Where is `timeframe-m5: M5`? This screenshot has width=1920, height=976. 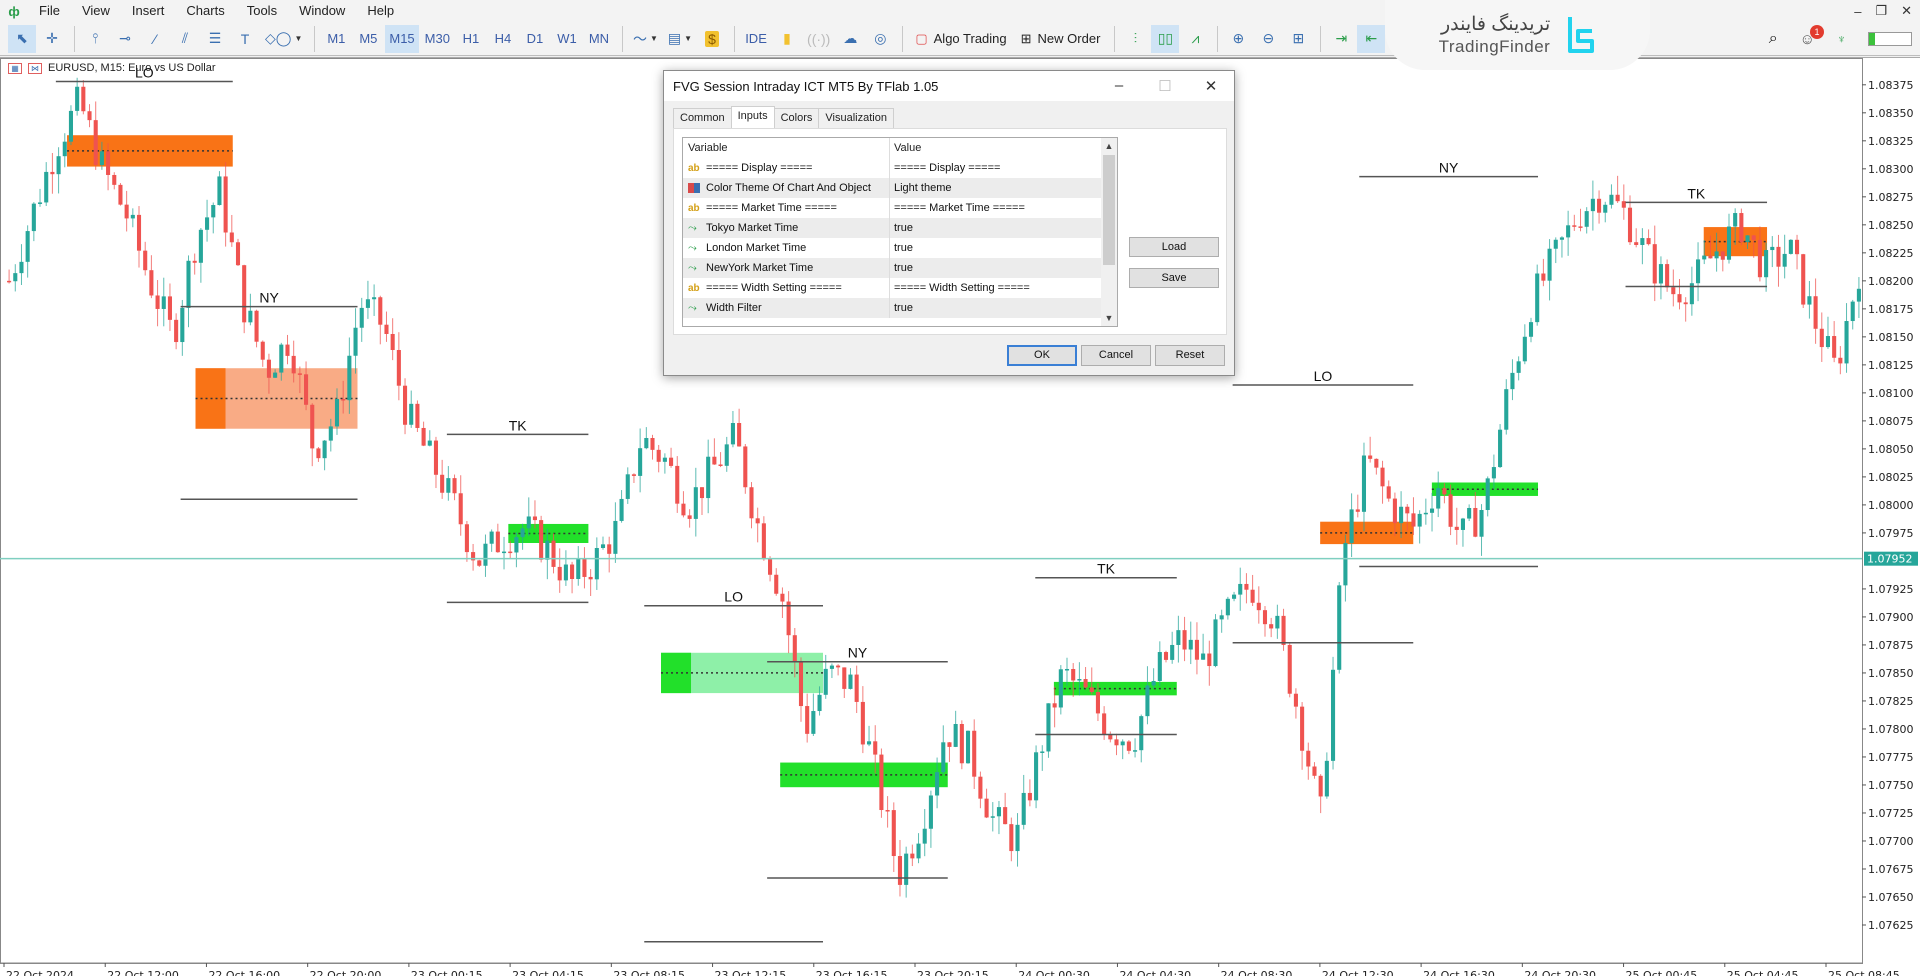
timeframe-m5: M5 is located at coordinates (368, 39).